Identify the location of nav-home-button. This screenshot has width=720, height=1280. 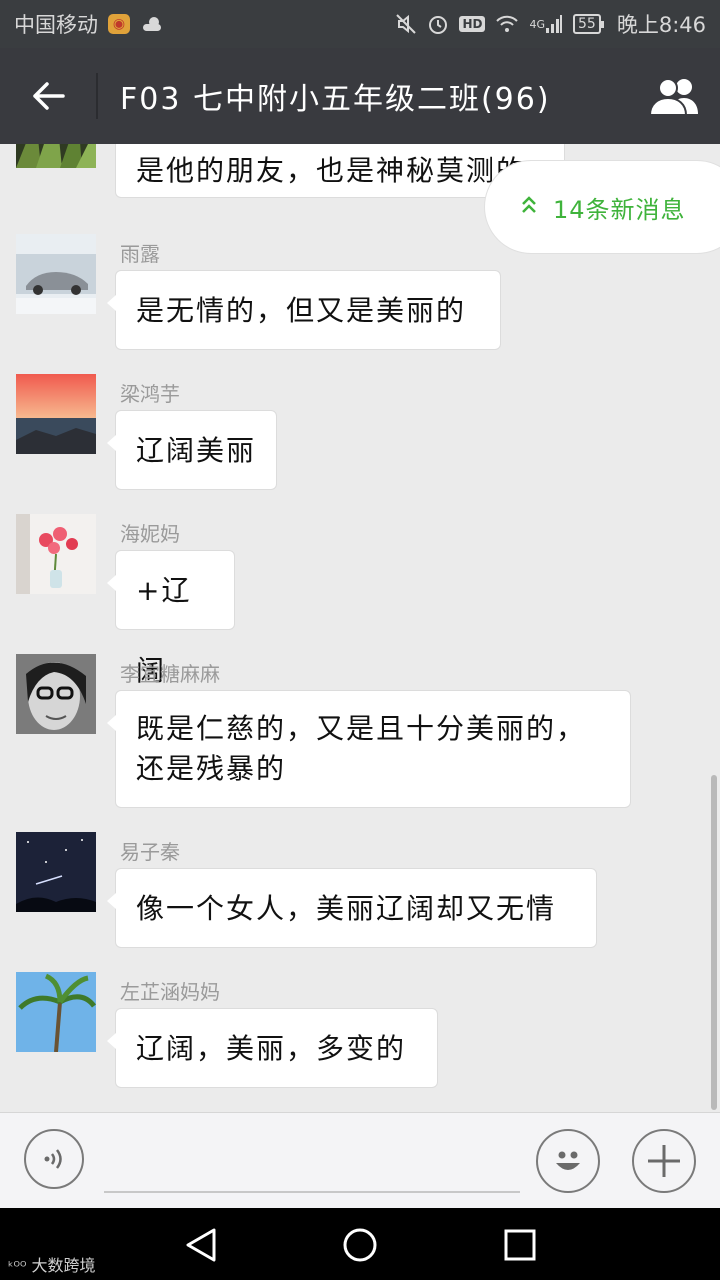
(360, 1245).